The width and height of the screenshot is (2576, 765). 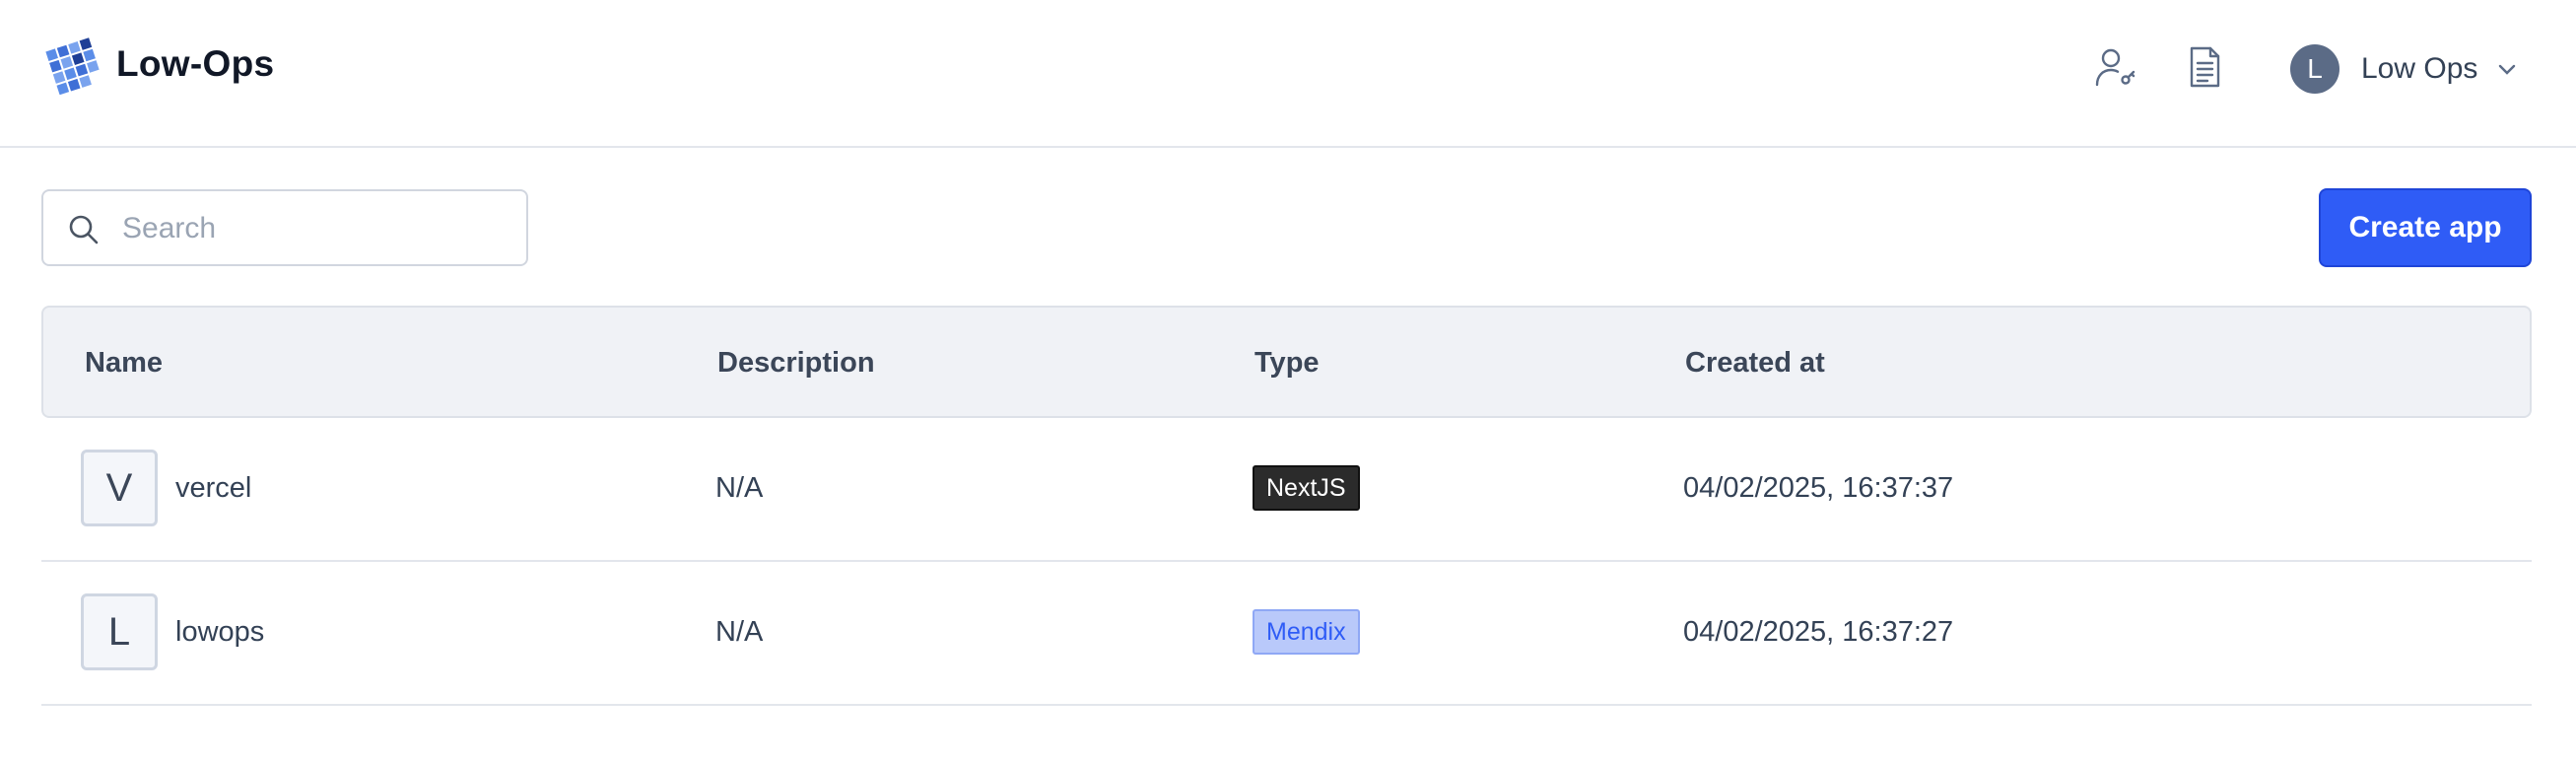 I want to click on app-initial-avatar: L, so click(x=119, y=631).